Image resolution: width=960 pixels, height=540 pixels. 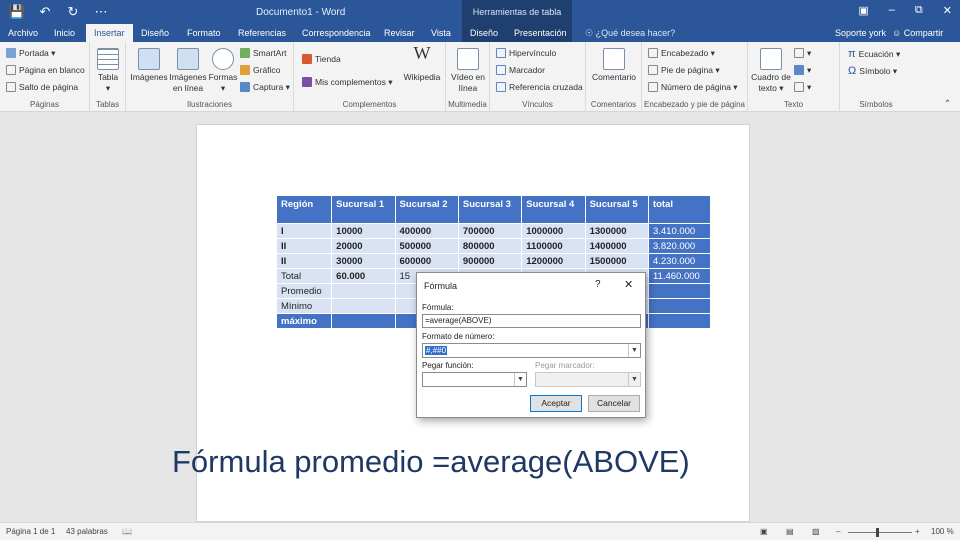 What do you see at coordinates (73, 12) in the screenshot?
I see `redo-icon: ↻` at bounding box center [73, 12].